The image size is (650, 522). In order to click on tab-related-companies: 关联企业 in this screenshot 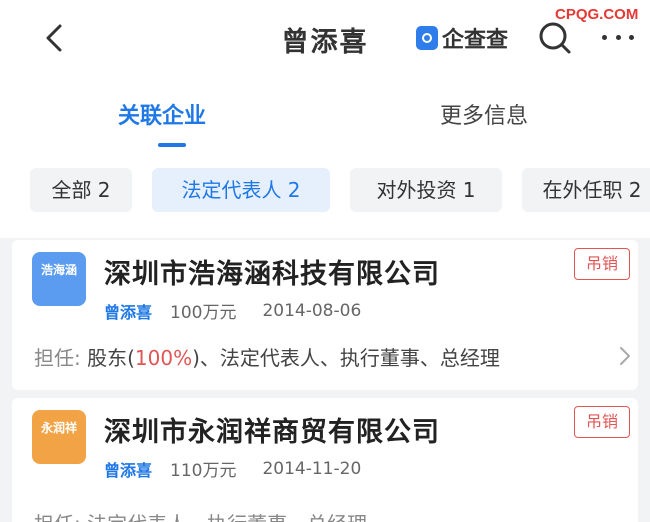, I will do `click(162, 114)`.